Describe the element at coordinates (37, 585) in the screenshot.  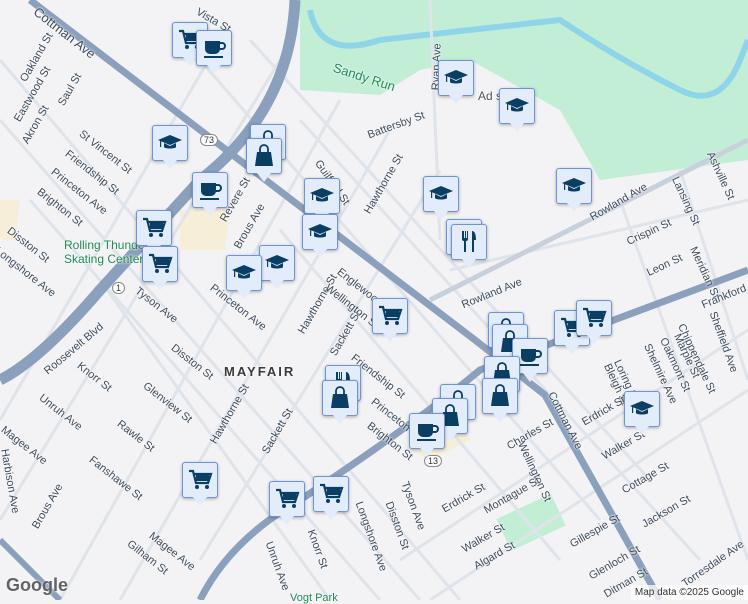
I see `google-logo: Google` at that location.